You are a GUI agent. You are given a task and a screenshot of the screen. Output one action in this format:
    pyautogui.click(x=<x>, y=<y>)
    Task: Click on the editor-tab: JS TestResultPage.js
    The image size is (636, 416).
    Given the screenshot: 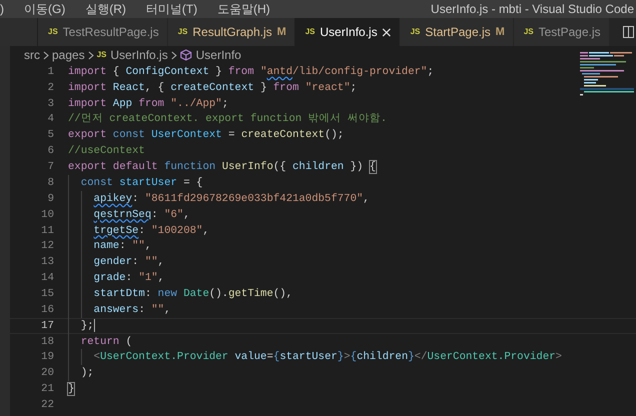 What is the action you would take?
    pyautogui.click(x=103, y=32)
    